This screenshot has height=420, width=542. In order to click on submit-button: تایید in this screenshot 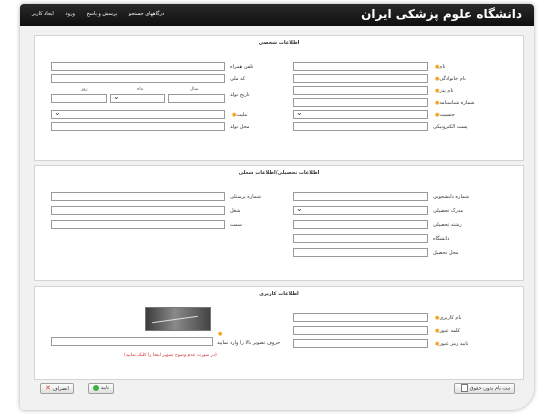, I will do `click(101, 388)`.